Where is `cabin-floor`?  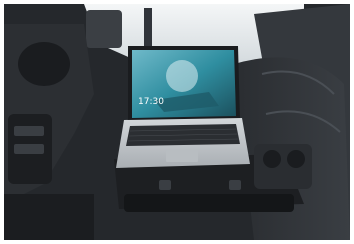 cabin-floor is located at coordinates (49, 217).